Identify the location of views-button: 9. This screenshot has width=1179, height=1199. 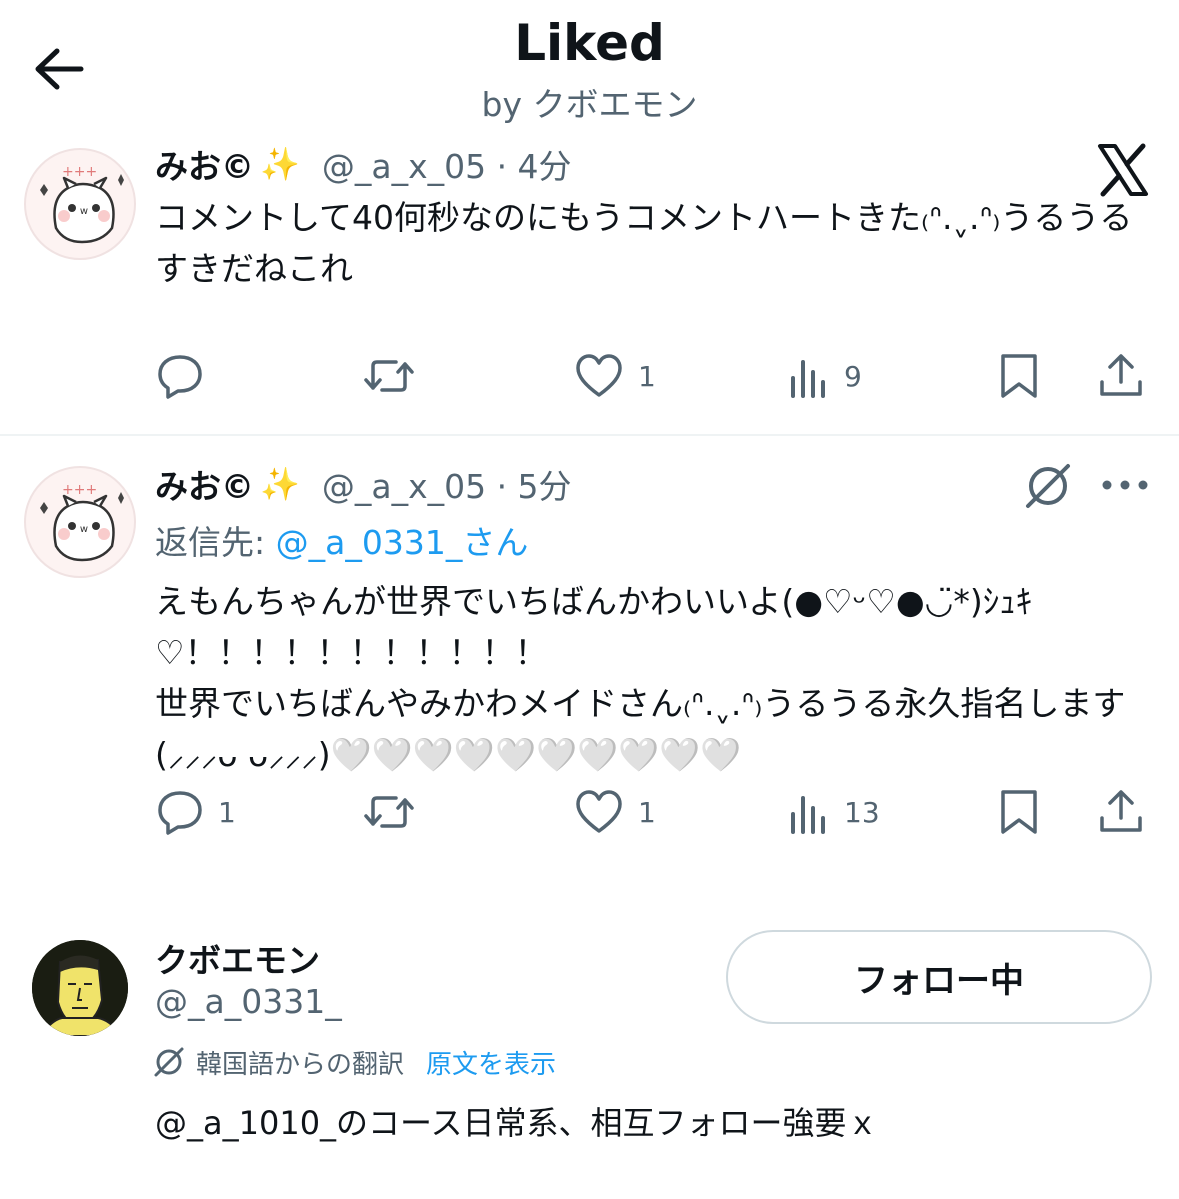
(825, 376).